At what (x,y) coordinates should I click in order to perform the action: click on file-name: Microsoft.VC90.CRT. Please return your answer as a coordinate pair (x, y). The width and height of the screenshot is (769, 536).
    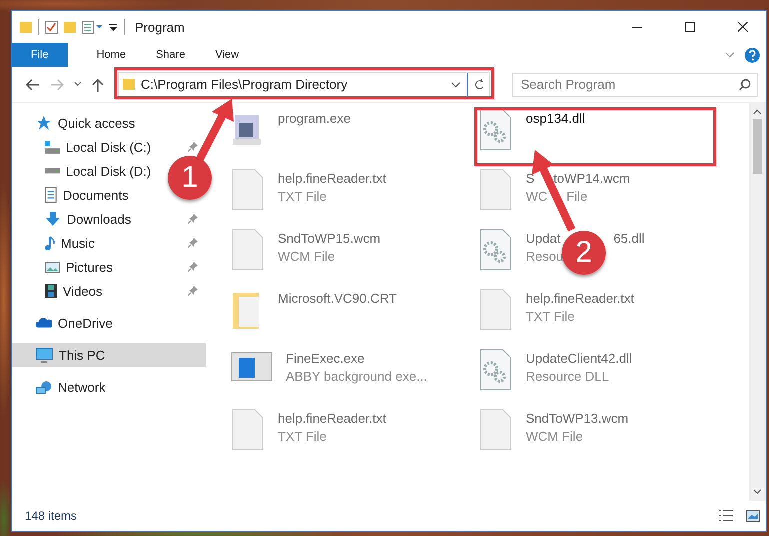
    Looking at the image, I should click on (337, 298).